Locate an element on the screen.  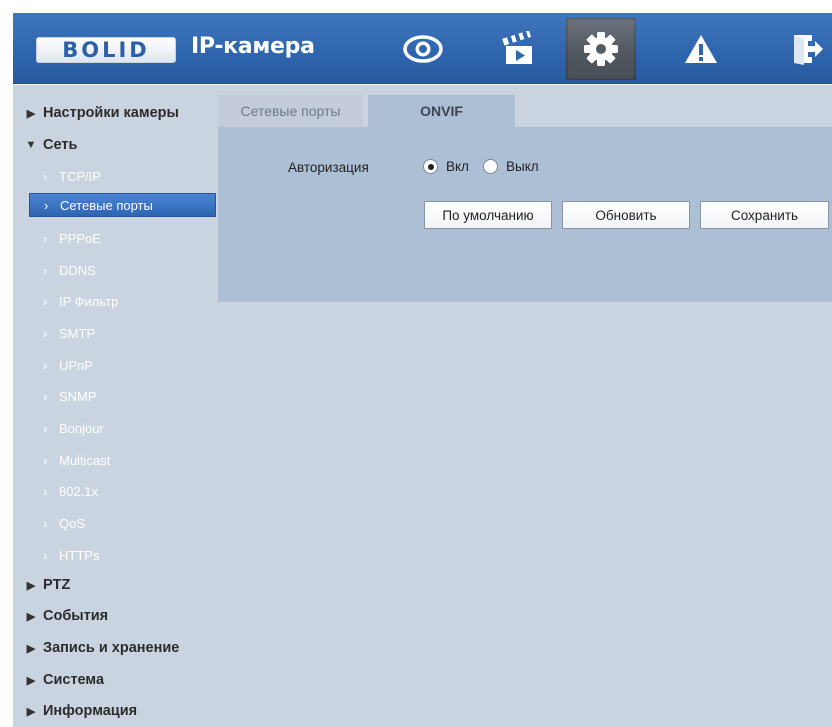
sidebar-item-label: HTTPs is located at coordinates (79, 555).